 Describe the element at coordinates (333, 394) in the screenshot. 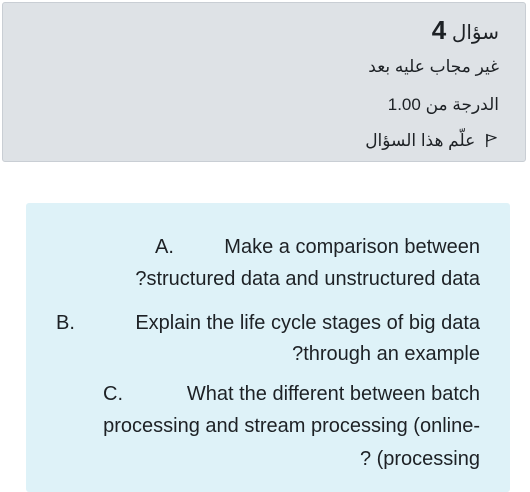

I see `item-c-line1: What the different between batch` at that location.